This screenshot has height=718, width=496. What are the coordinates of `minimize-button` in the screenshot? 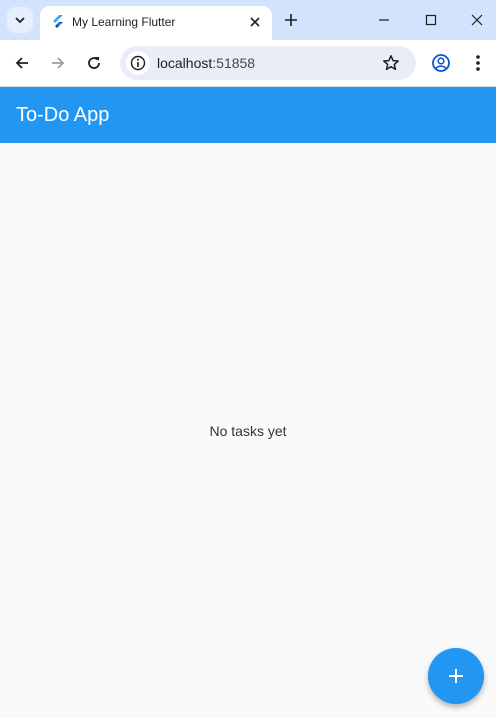 It's located at (384, 20).